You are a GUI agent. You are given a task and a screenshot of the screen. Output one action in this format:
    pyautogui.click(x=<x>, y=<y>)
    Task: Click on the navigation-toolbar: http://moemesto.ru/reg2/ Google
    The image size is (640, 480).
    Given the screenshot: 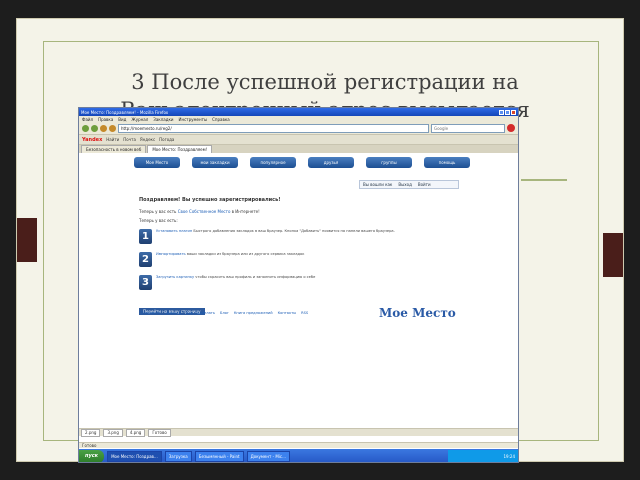 What is the action you would take?
    pyautogui.click(x=298, y=128)
    